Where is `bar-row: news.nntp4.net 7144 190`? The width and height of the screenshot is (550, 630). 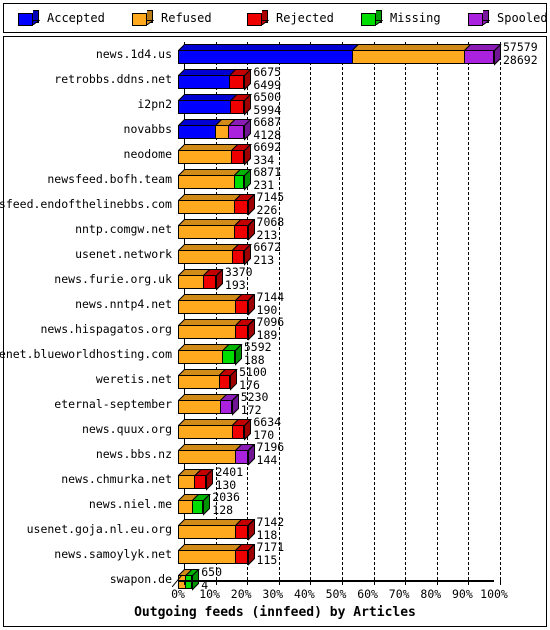 bar-row: news.nntp4.net 7144 190 is located at coordinates (275, 304).